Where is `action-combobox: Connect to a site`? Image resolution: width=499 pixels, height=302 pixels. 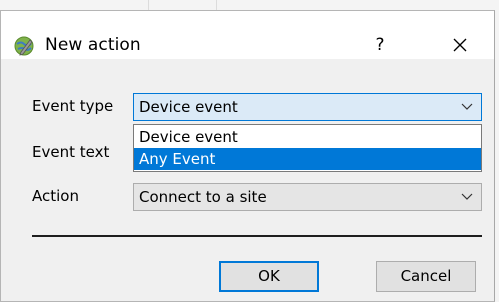
action-combobox: Connect to a site is located at coordinates (307, 197).